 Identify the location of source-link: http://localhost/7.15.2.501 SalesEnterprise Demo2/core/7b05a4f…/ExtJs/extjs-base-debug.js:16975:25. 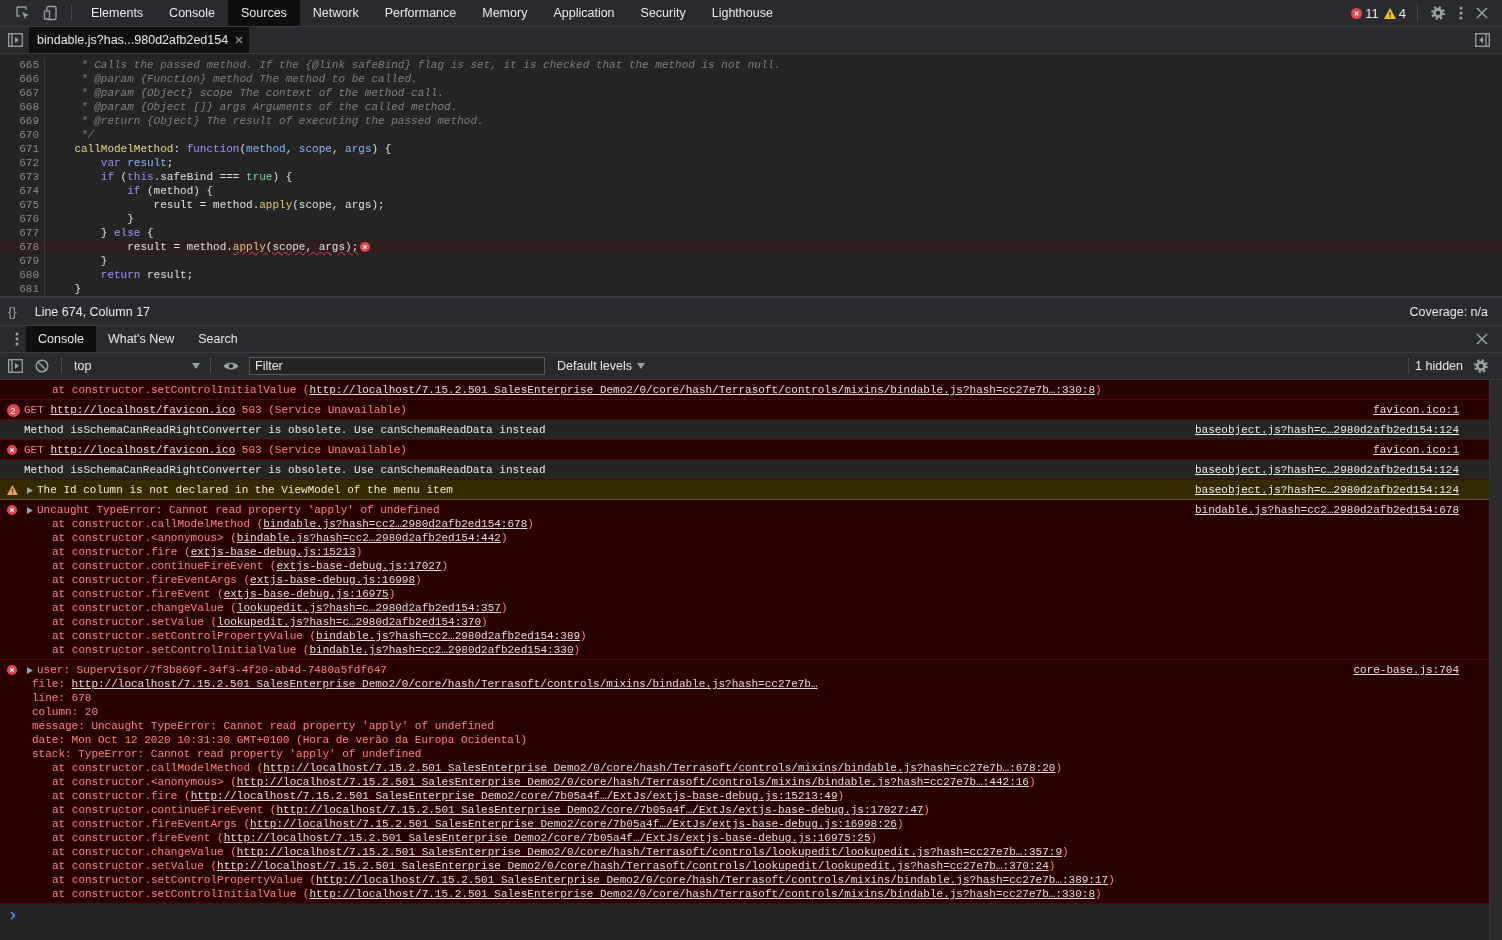
(547, 838).